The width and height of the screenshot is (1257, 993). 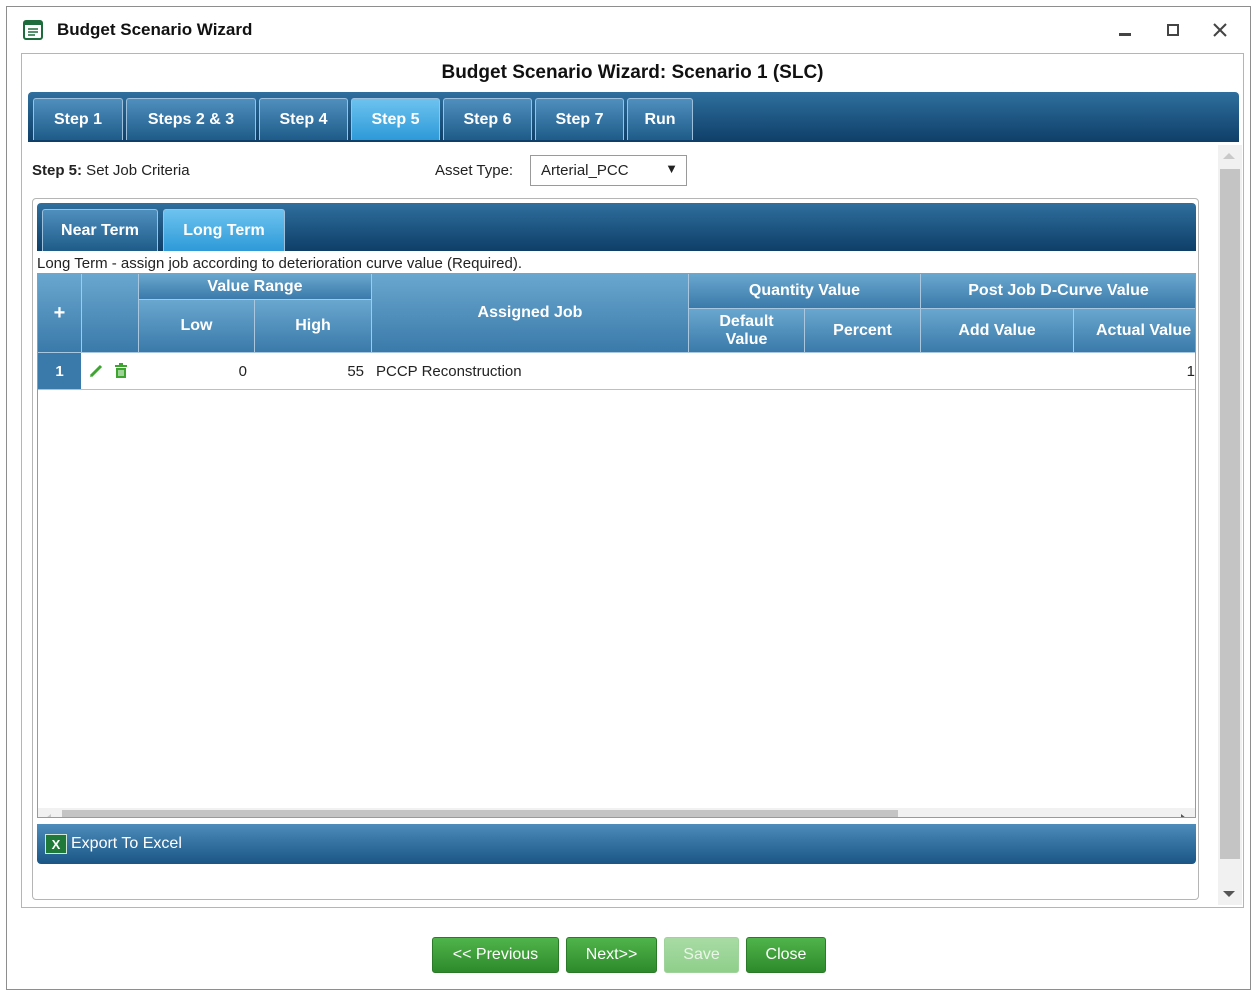 I want to click on close-button: Close, so click(x=786, y=955).